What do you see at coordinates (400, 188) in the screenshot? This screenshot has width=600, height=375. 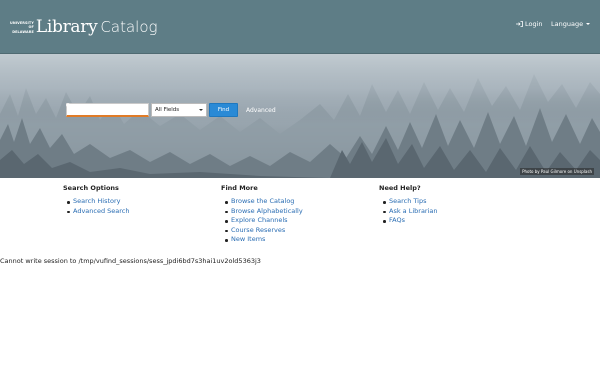 I see `column-heading: Need Help?` at bounding box center [400, 188].